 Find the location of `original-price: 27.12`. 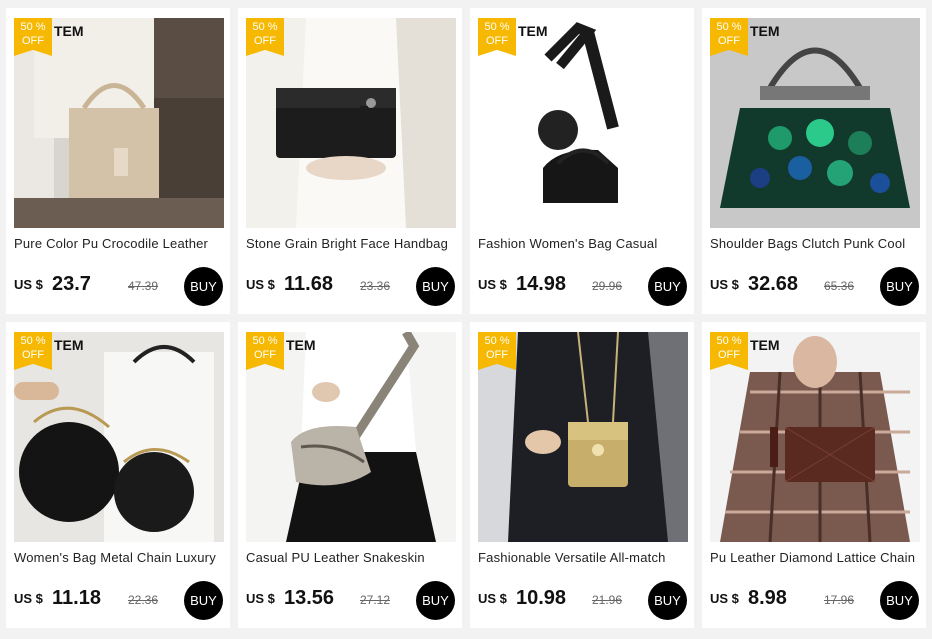

original-price: 27.12 is located at coordinates (375, 600).